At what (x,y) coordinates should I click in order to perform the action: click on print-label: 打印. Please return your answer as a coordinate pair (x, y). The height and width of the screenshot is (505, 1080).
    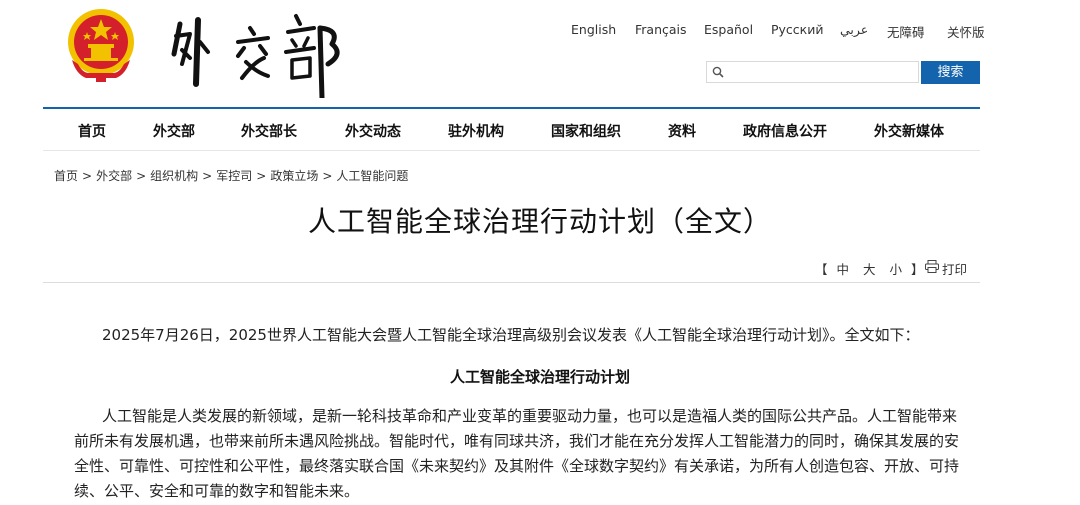
    Looking at the image, I should click on (955, 269).